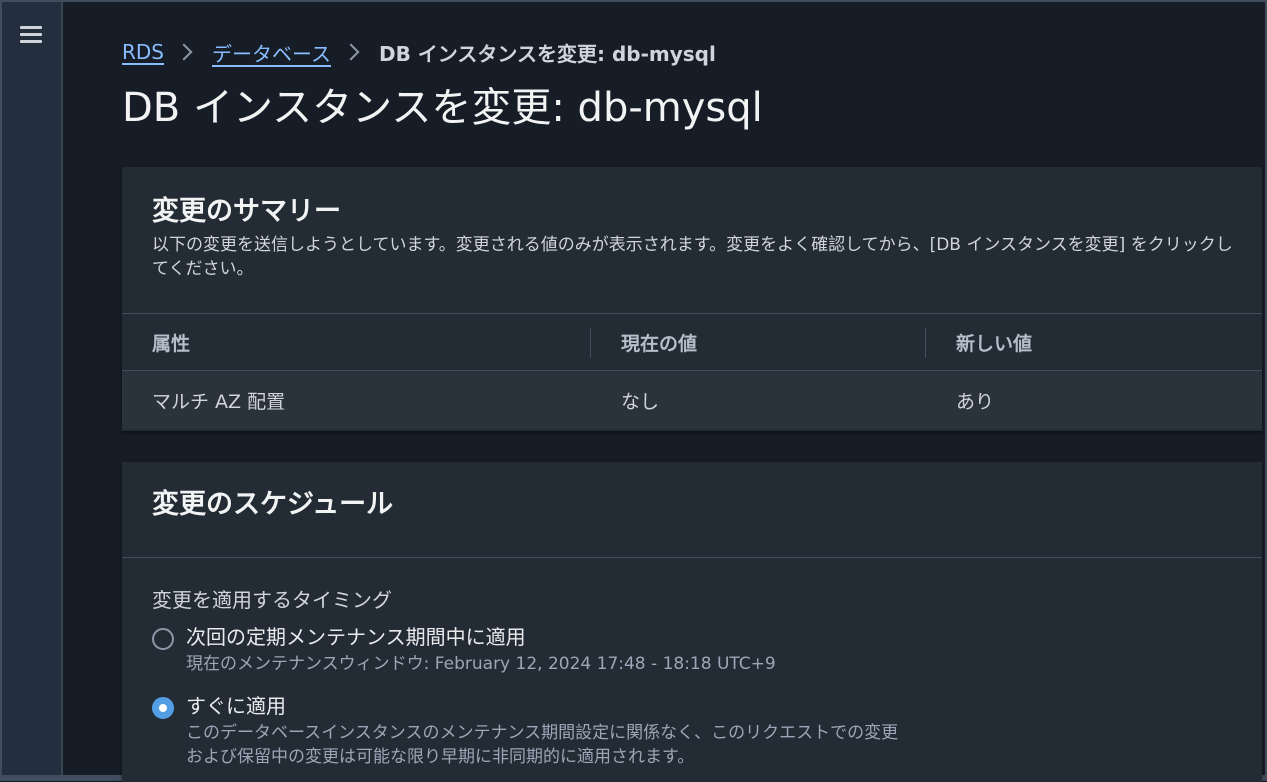 This screenshot has width=1267, height=782. Describe the element at coordinates (163, 708) in the screenshot. I see `radio-button-apply-immediately` at that location.